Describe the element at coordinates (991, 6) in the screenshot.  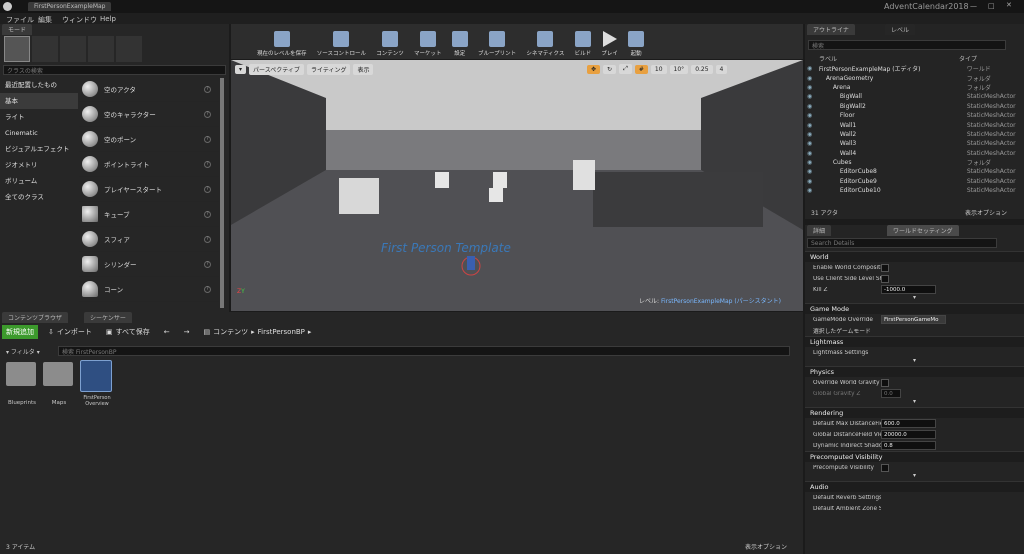
I see `maximize-button: □` at that location.